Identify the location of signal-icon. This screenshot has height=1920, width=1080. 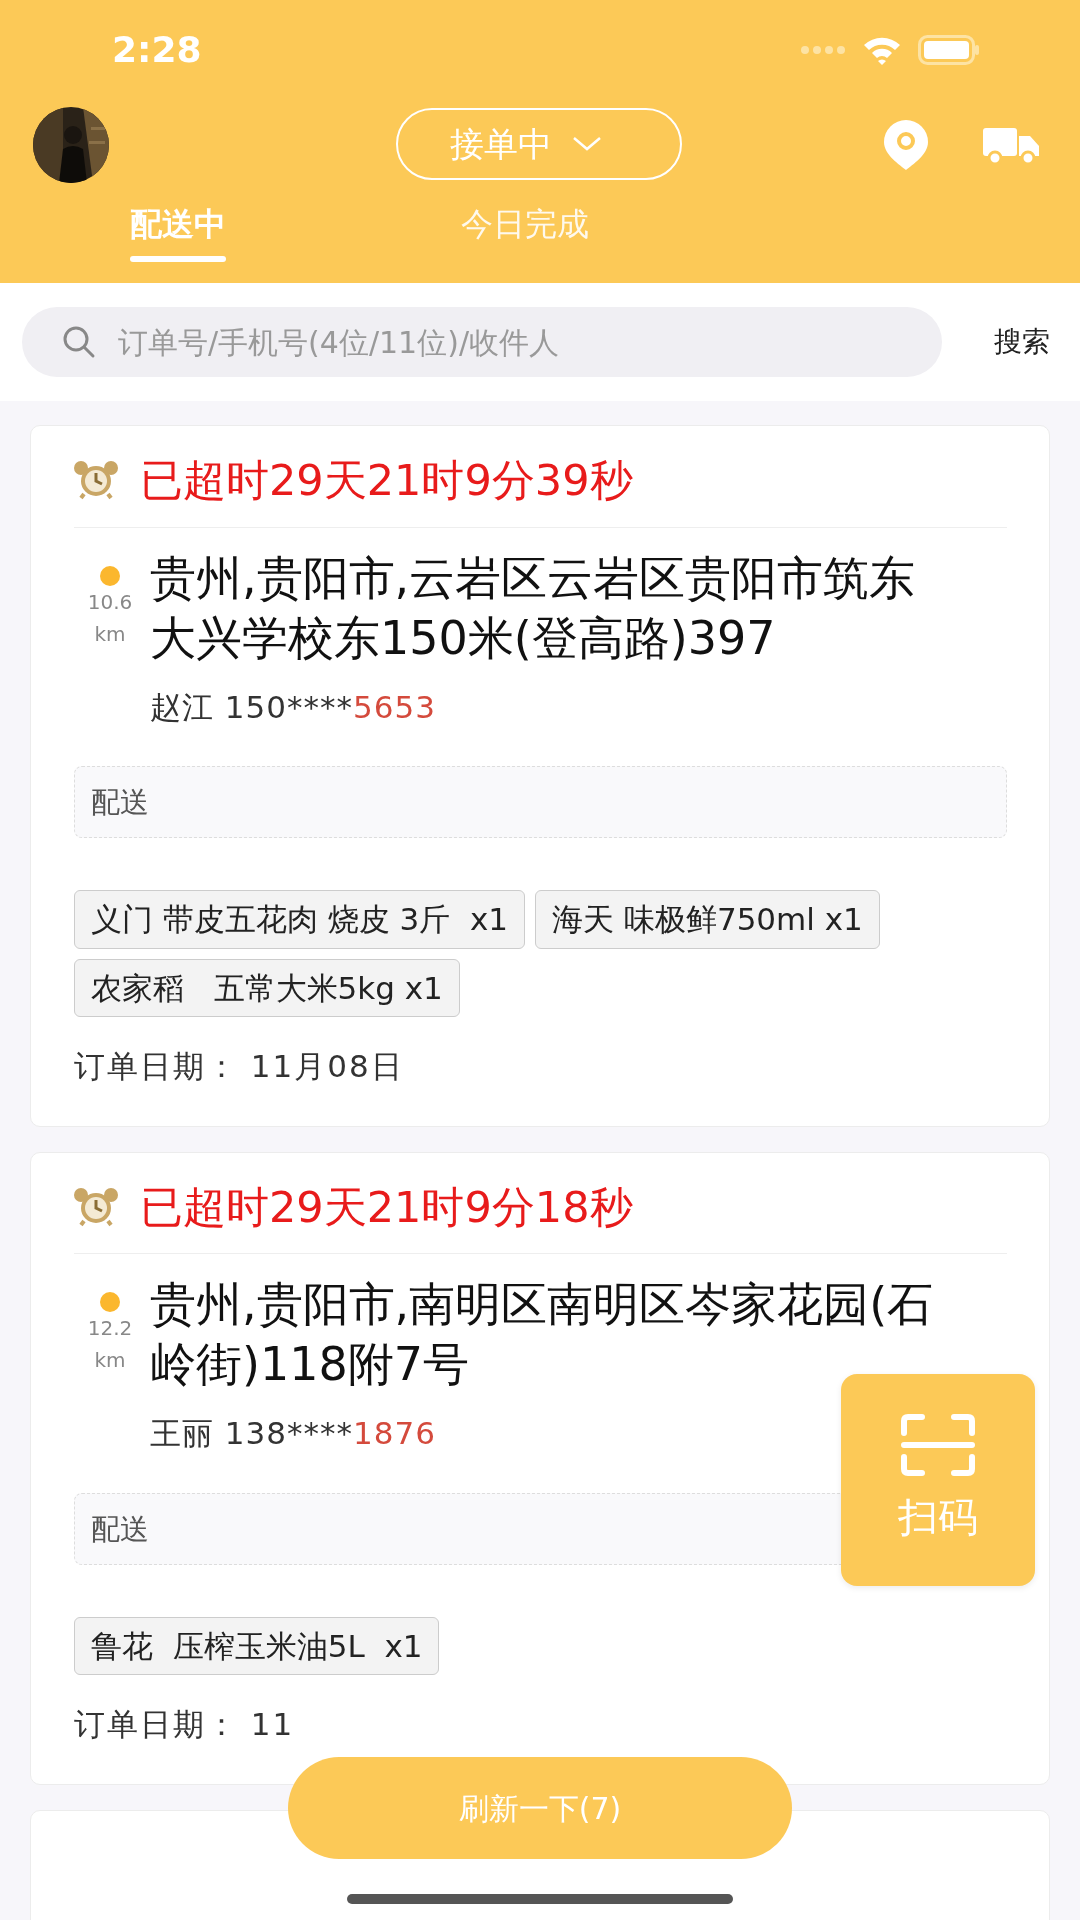
(823, 50).